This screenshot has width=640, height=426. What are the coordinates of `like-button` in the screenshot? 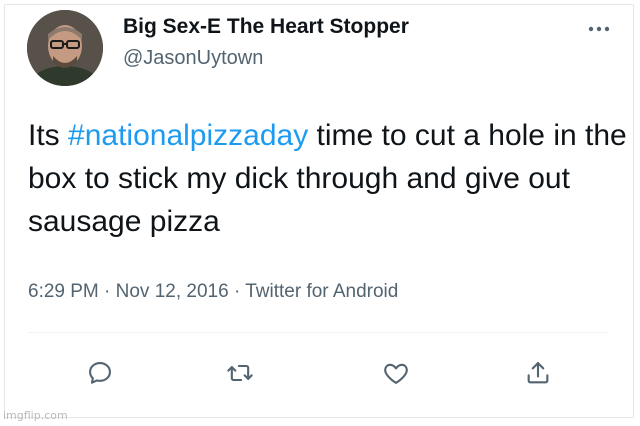 It's located at (396, 373).